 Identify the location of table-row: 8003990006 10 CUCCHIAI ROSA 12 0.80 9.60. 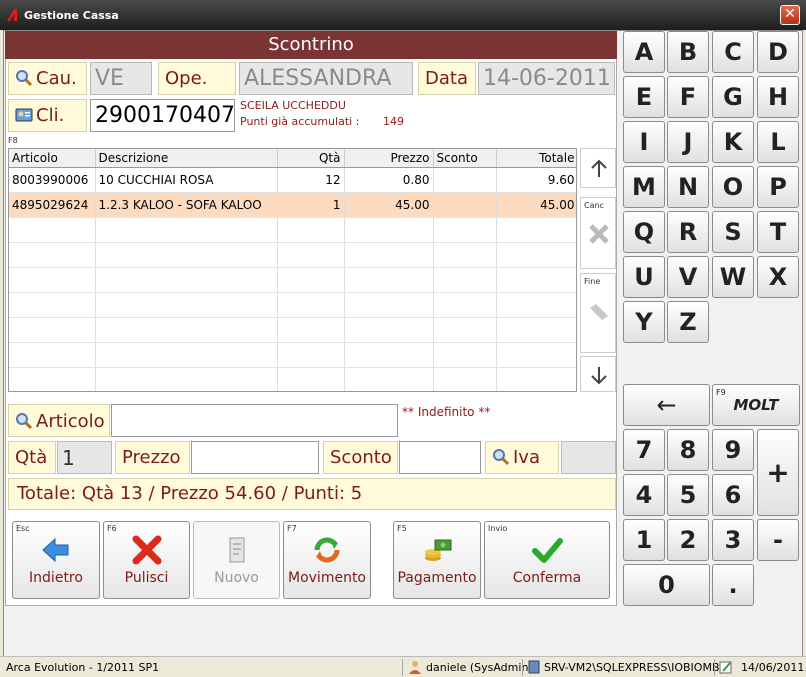
(292, 180).